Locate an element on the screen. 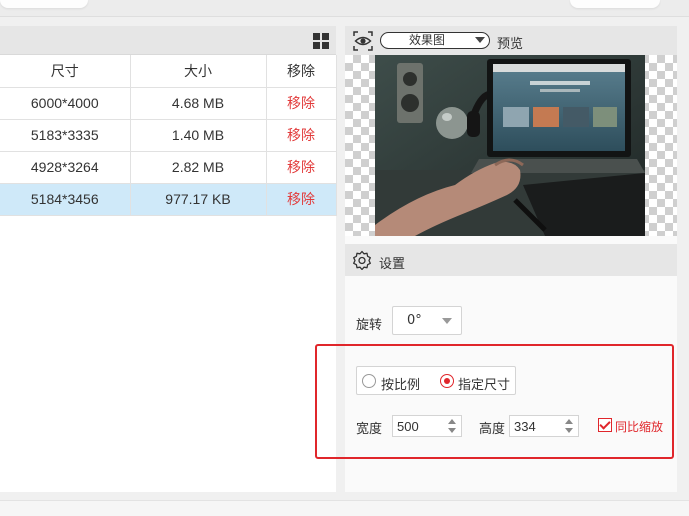 This screenshot has height=516, width=689. grid-view-icon is located at coordinates (321, 41).